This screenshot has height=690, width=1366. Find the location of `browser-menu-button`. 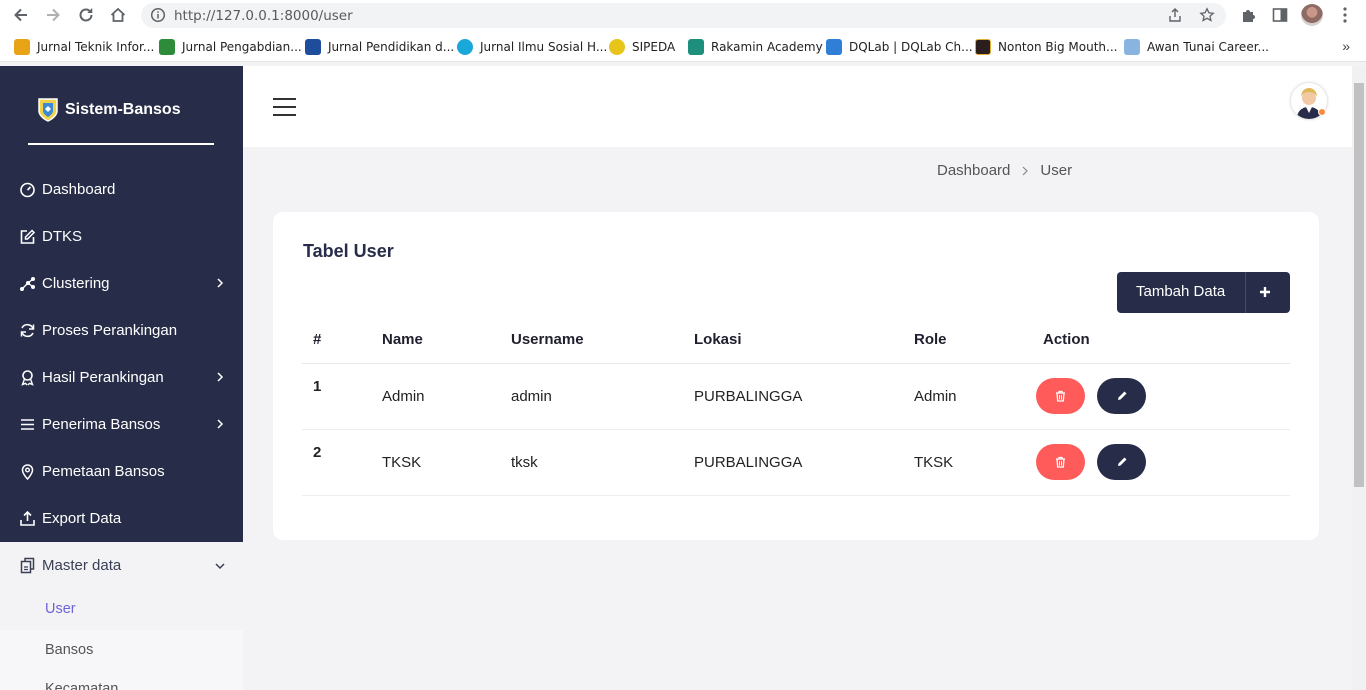

browser-menu-button is located at coordinates (1345, 15).